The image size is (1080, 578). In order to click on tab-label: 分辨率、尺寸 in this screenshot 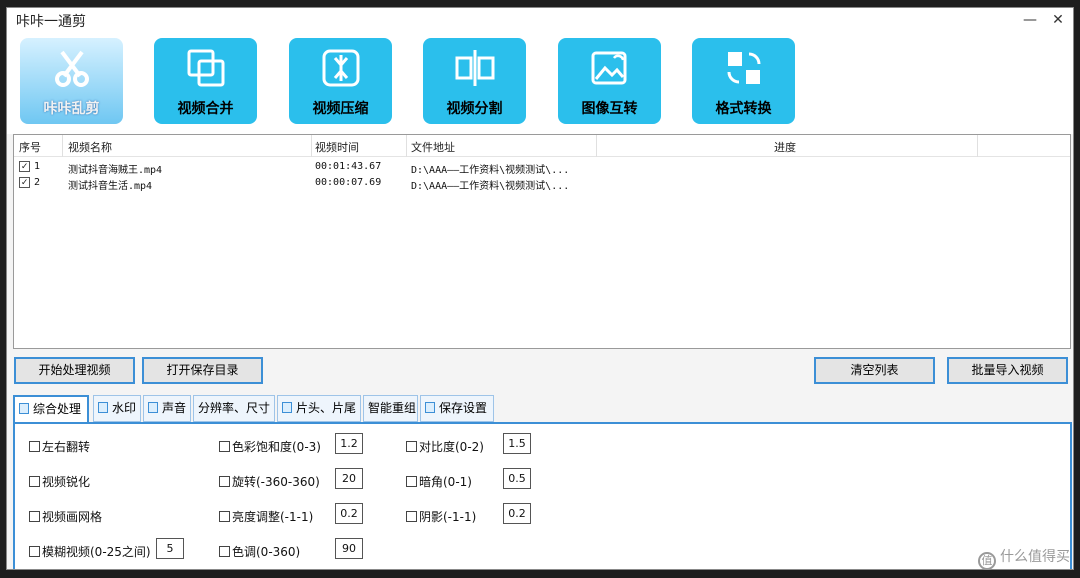, I will do `click(234, 408)`.